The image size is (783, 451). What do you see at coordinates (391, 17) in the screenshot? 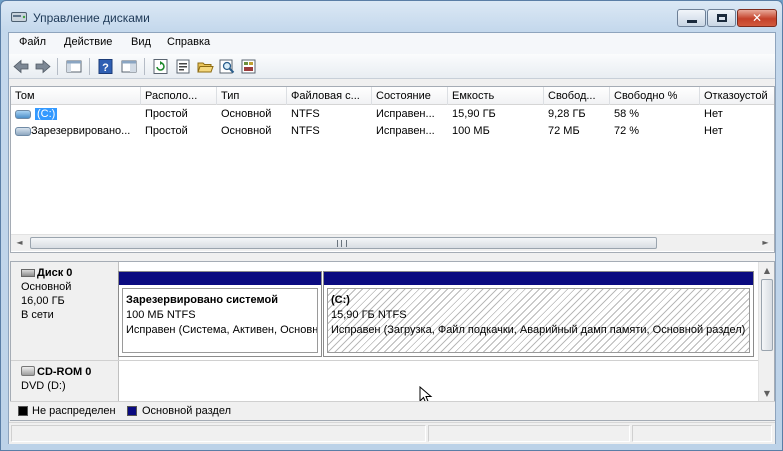
I see `title-bar: Управление дисками ✕` at bounding box center [391, 17].